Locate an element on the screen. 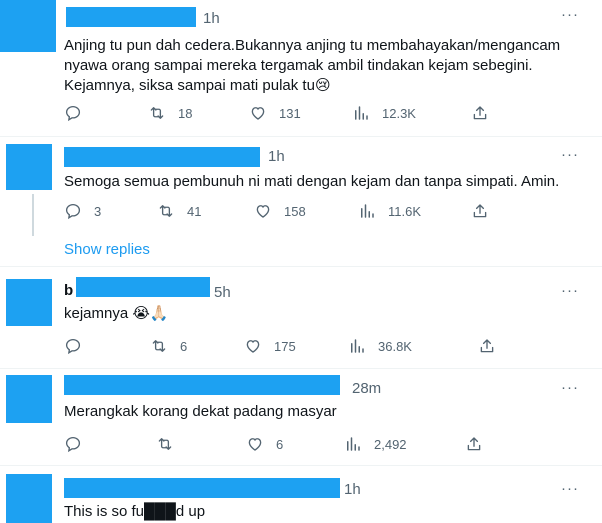 Image resolution: width=602 pixels, height=523 pixels. retweet-count: 41 is located at coordinates (194, 211).